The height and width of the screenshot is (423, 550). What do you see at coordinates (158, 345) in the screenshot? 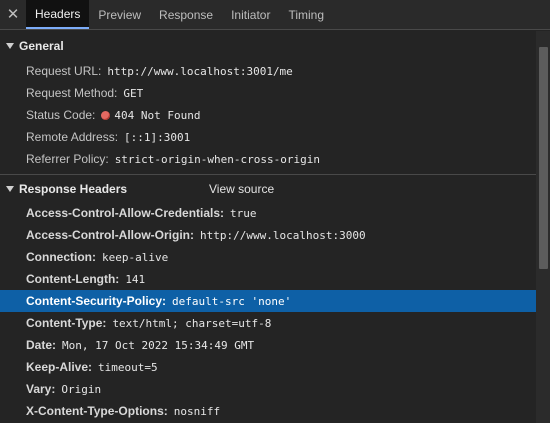
I see `header-value: Mon, 17 Oct 2022 15:34:49 GMT` at bounding box center [158, 345].